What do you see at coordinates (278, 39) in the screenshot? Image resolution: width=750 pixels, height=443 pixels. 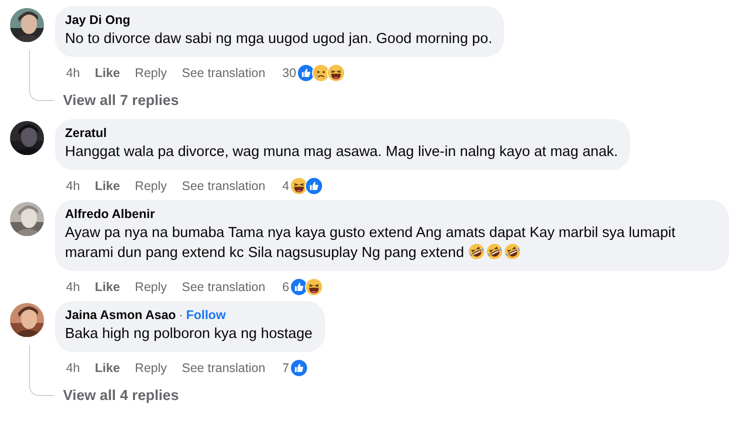 I see `comment-text: No to divorce daw sabi ng mga uugod ugod jan. Good morning po.` at bounding box center [278, 39].